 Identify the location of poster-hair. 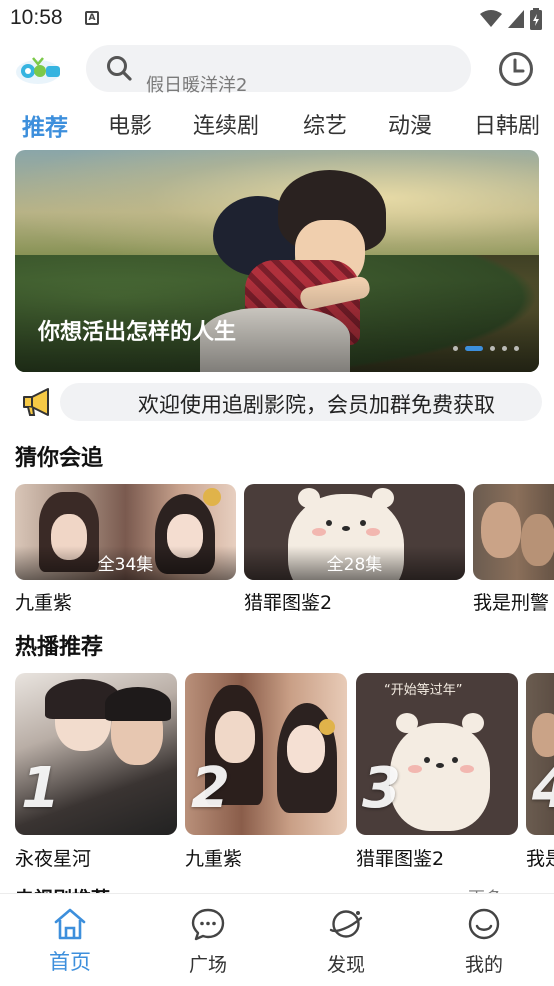
(138, 704).